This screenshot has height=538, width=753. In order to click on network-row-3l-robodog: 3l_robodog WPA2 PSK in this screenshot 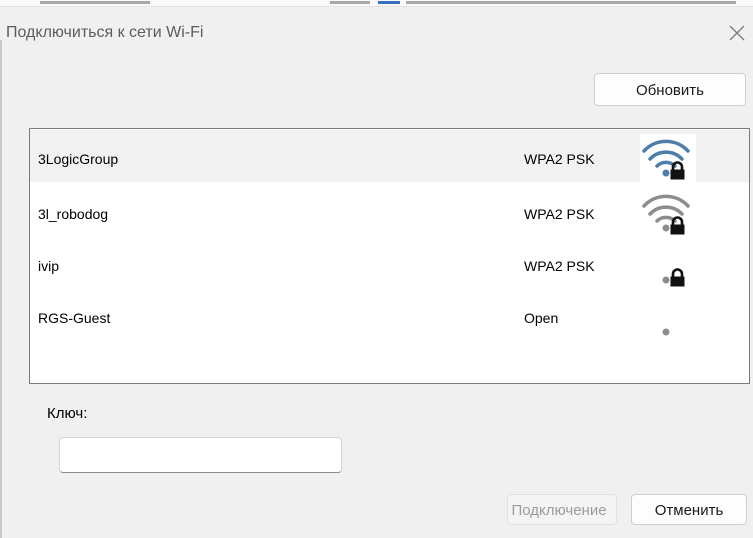, I will do `click(389, 211)`.